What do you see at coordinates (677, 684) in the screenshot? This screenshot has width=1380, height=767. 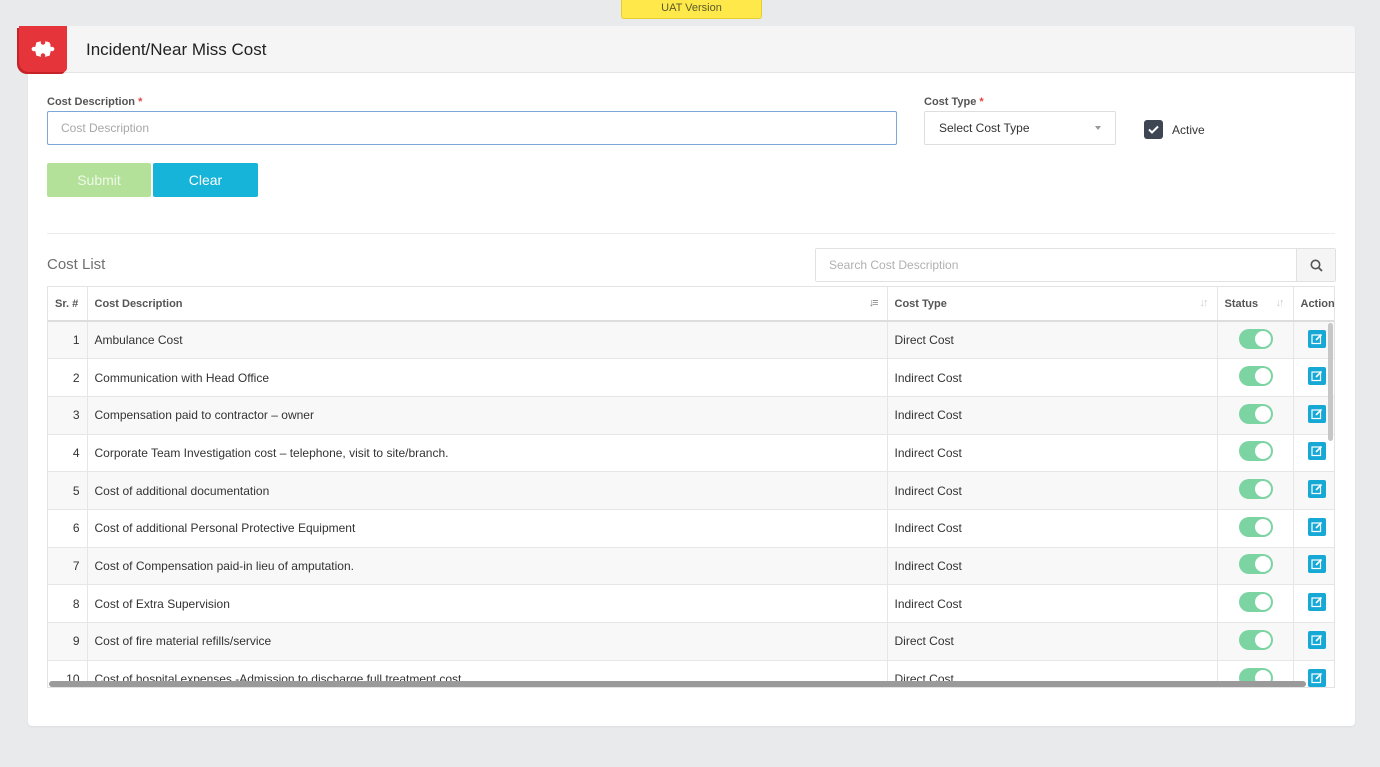 I see `horizontal-scrollbar` at bounding box center [677, 684].